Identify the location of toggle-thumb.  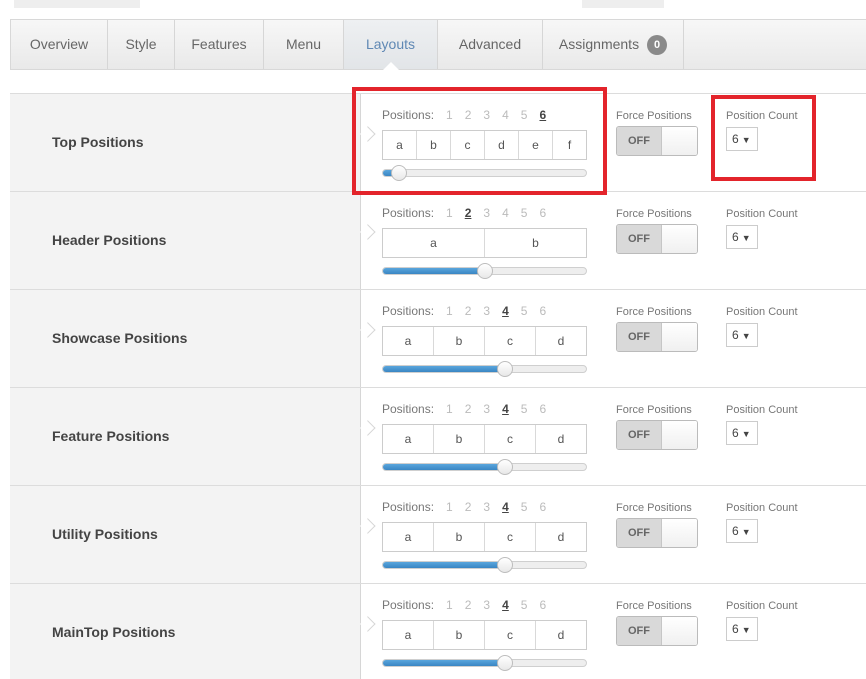
(679, 337).